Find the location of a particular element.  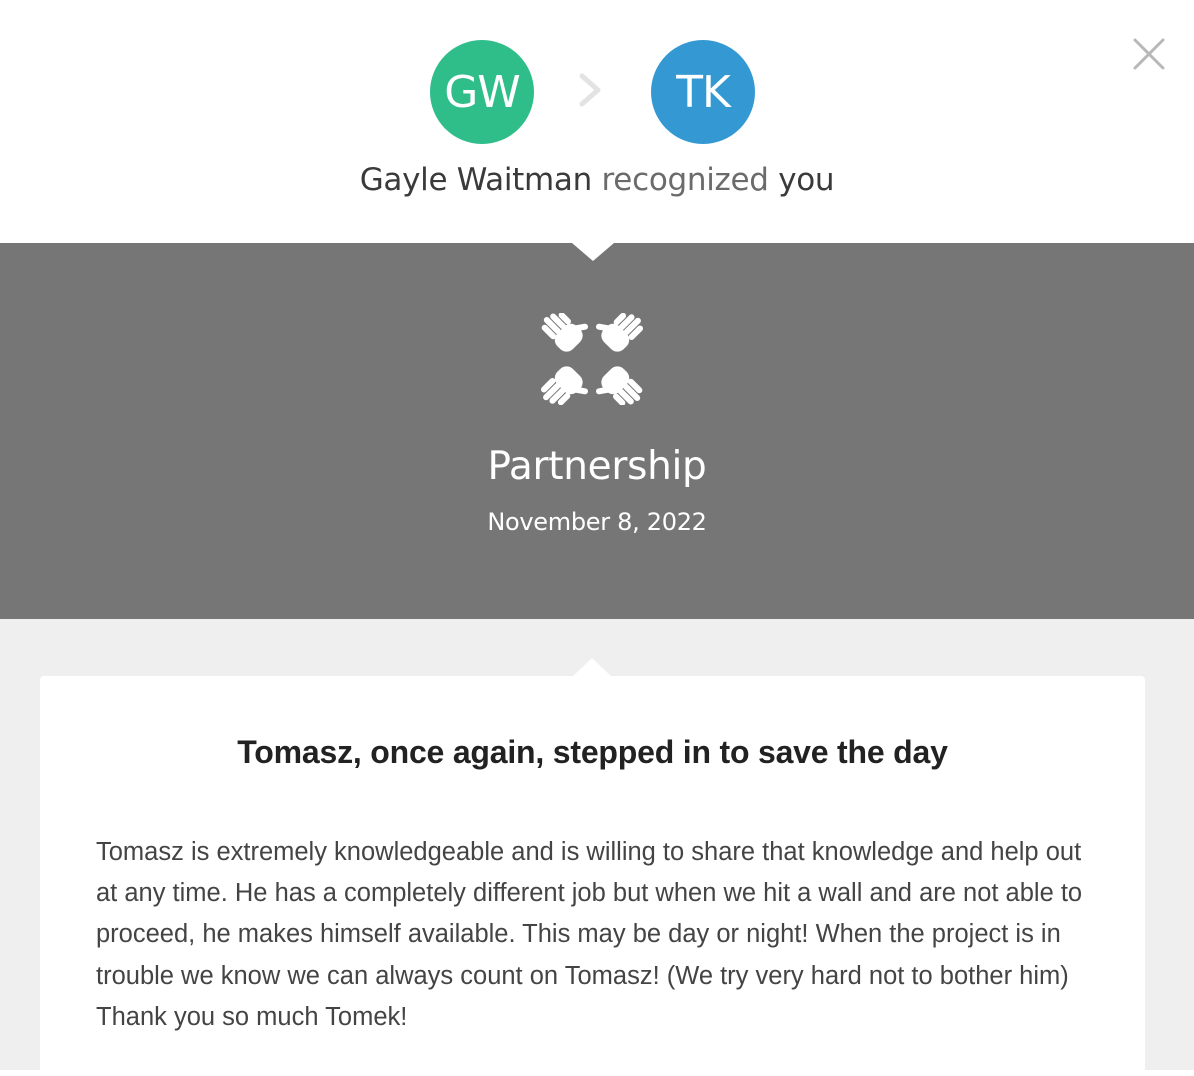

header-pointer is located at coordinates (593, 252).